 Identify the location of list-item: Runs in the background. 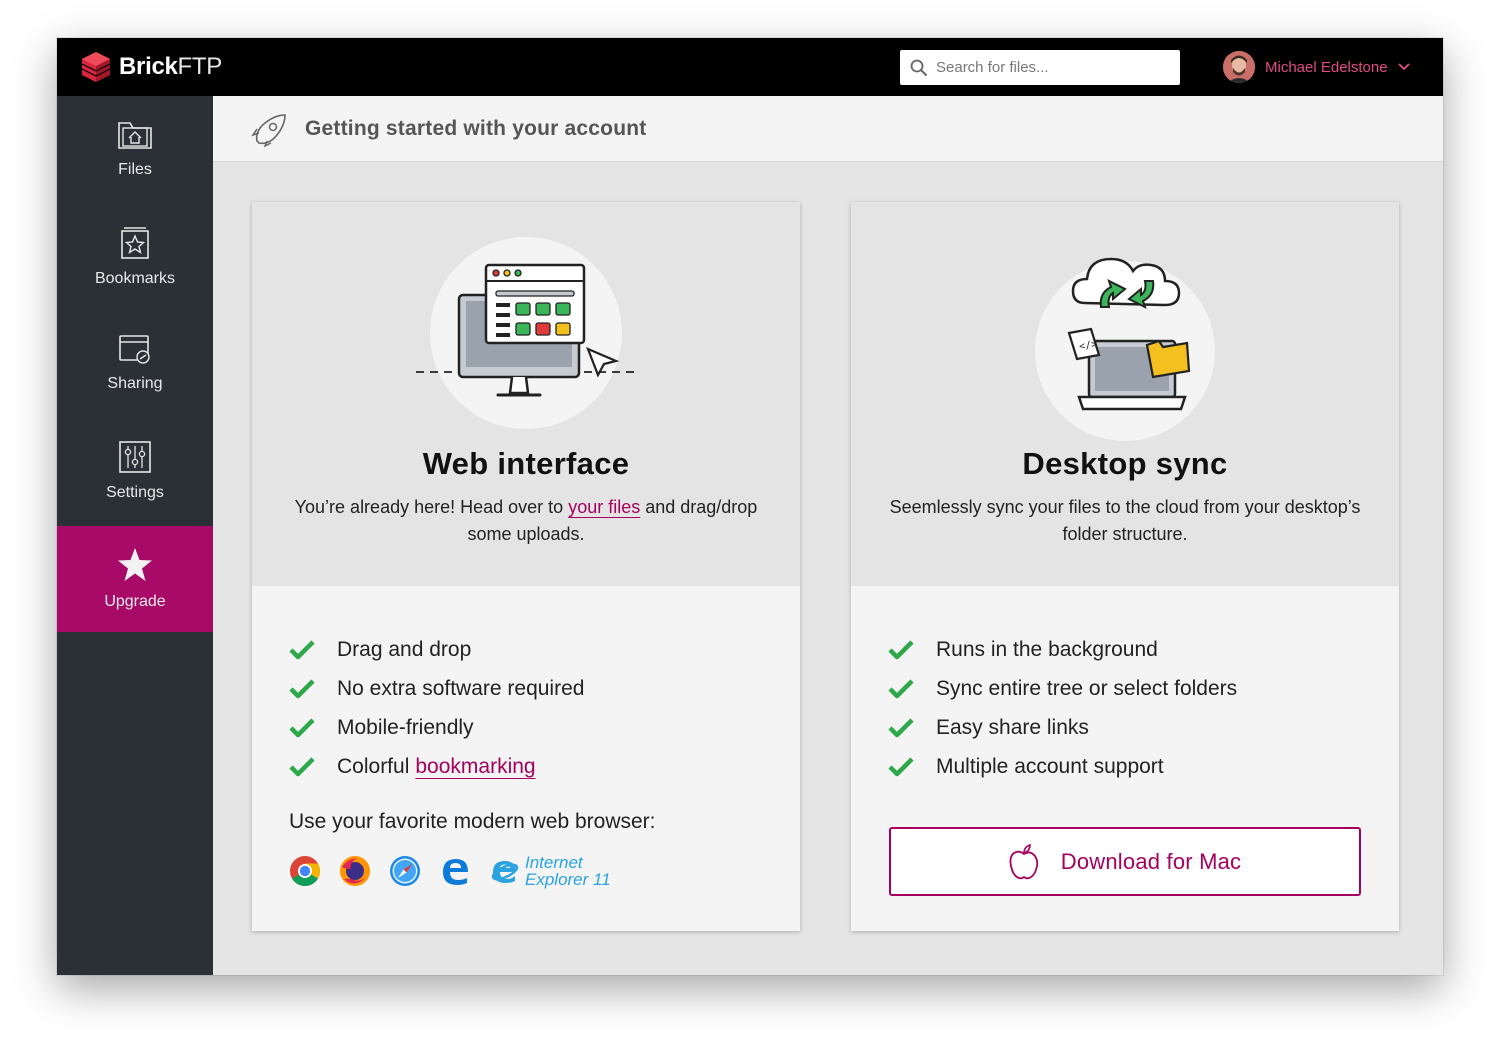
(1062, 649).